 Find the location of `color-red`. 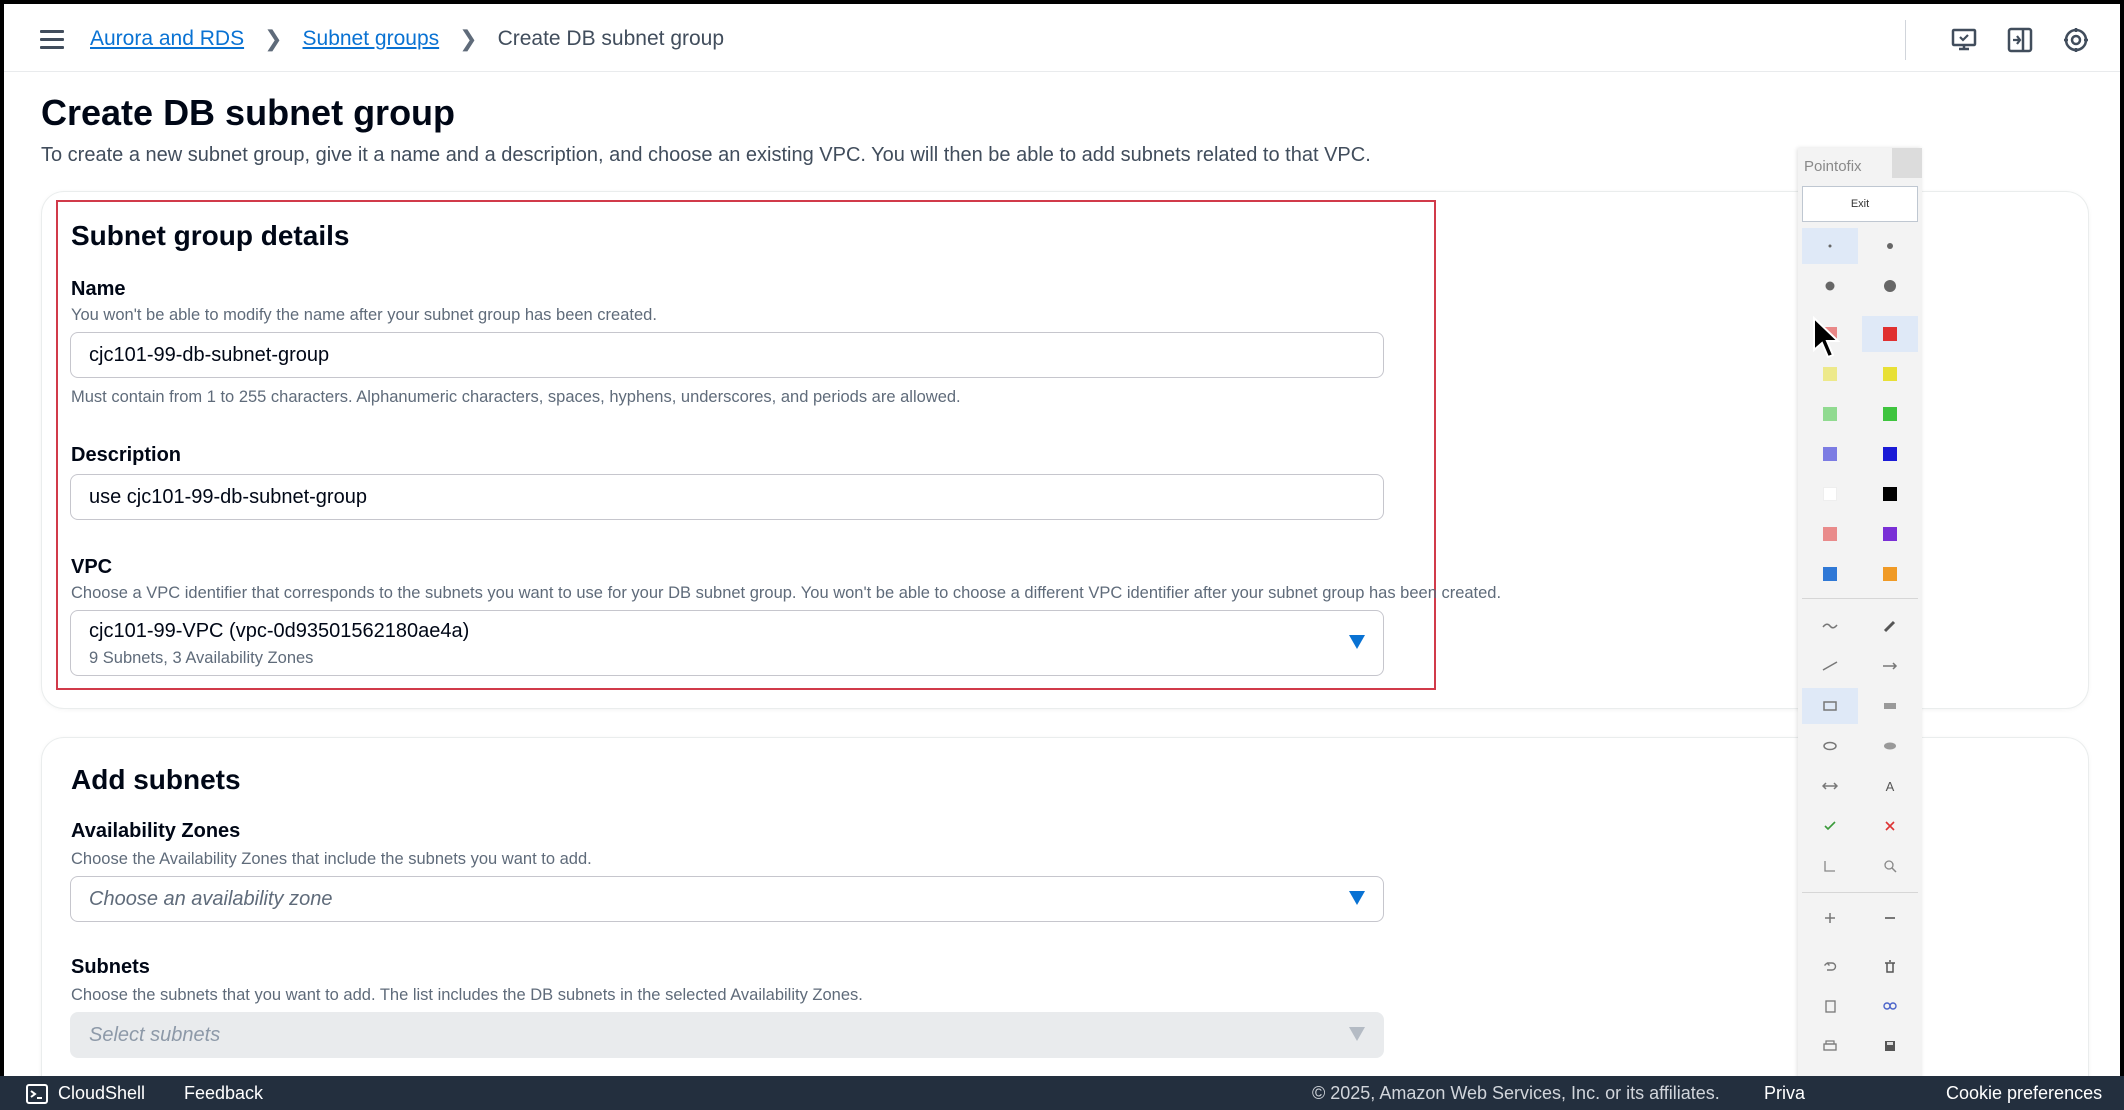

color-red is located at coordinates (1890, 334).